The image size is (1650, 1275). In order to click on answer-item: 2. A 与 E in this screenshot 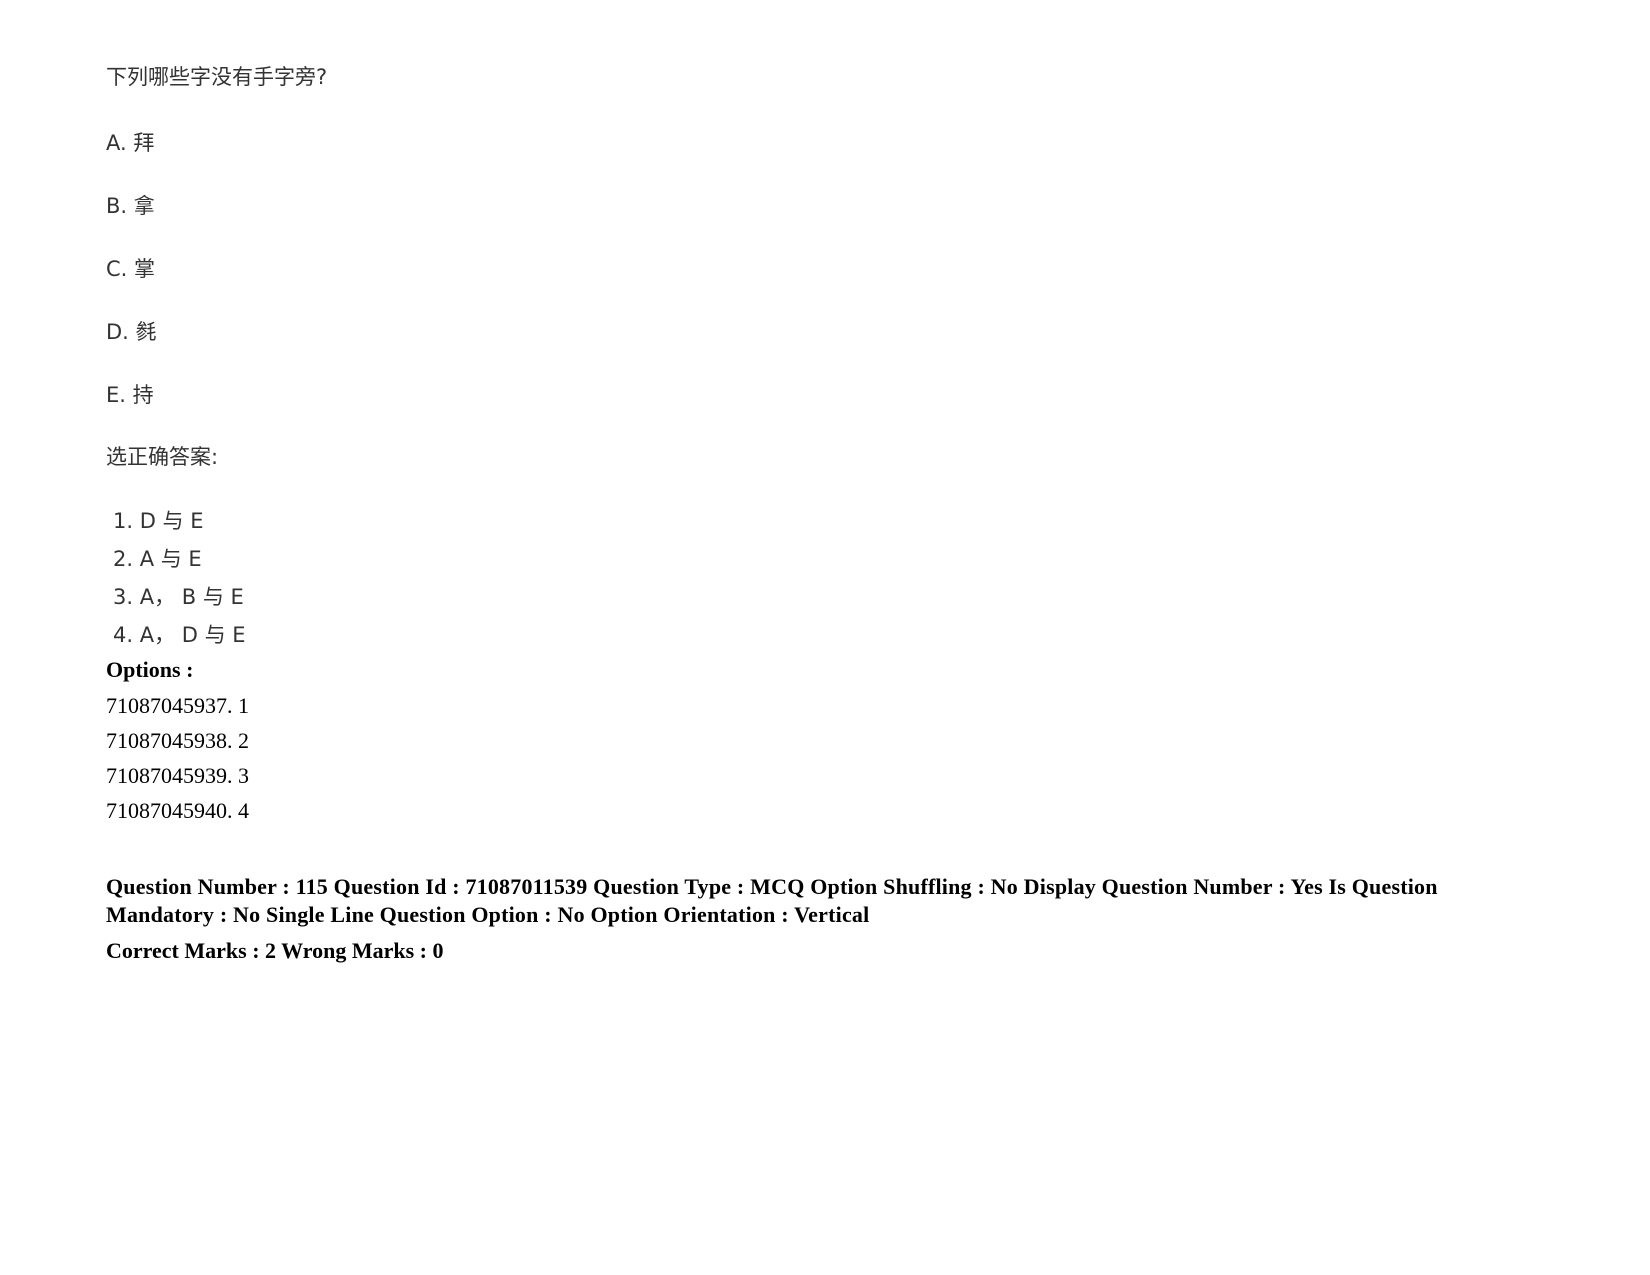, I will do `click(157, 559)`.